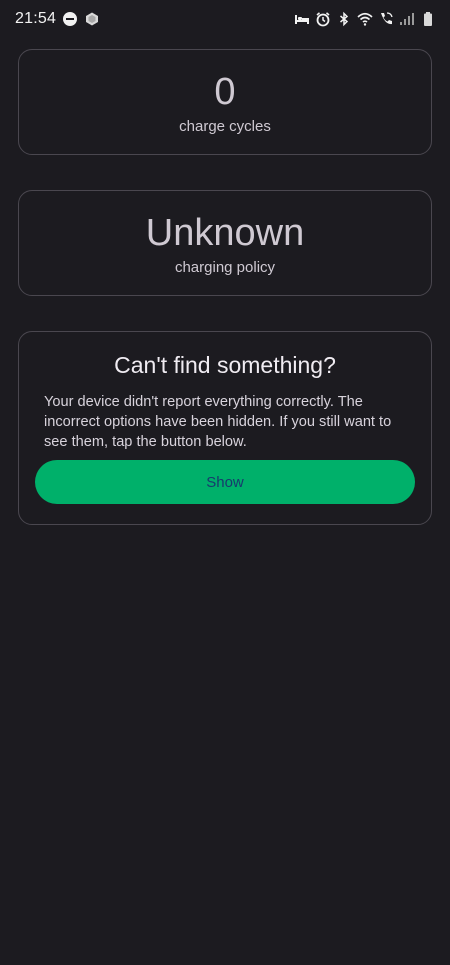 The image size is (450, 965). I want to click on wifi-calling-icon, so click(386, 19).